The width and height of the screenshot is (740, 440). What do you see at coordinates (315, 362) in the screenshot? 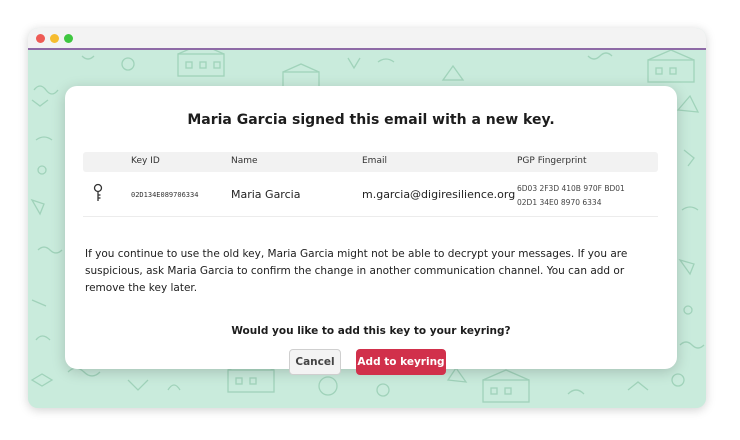
I see `cancel-button: Cancel` at bounding box center [315, 362].